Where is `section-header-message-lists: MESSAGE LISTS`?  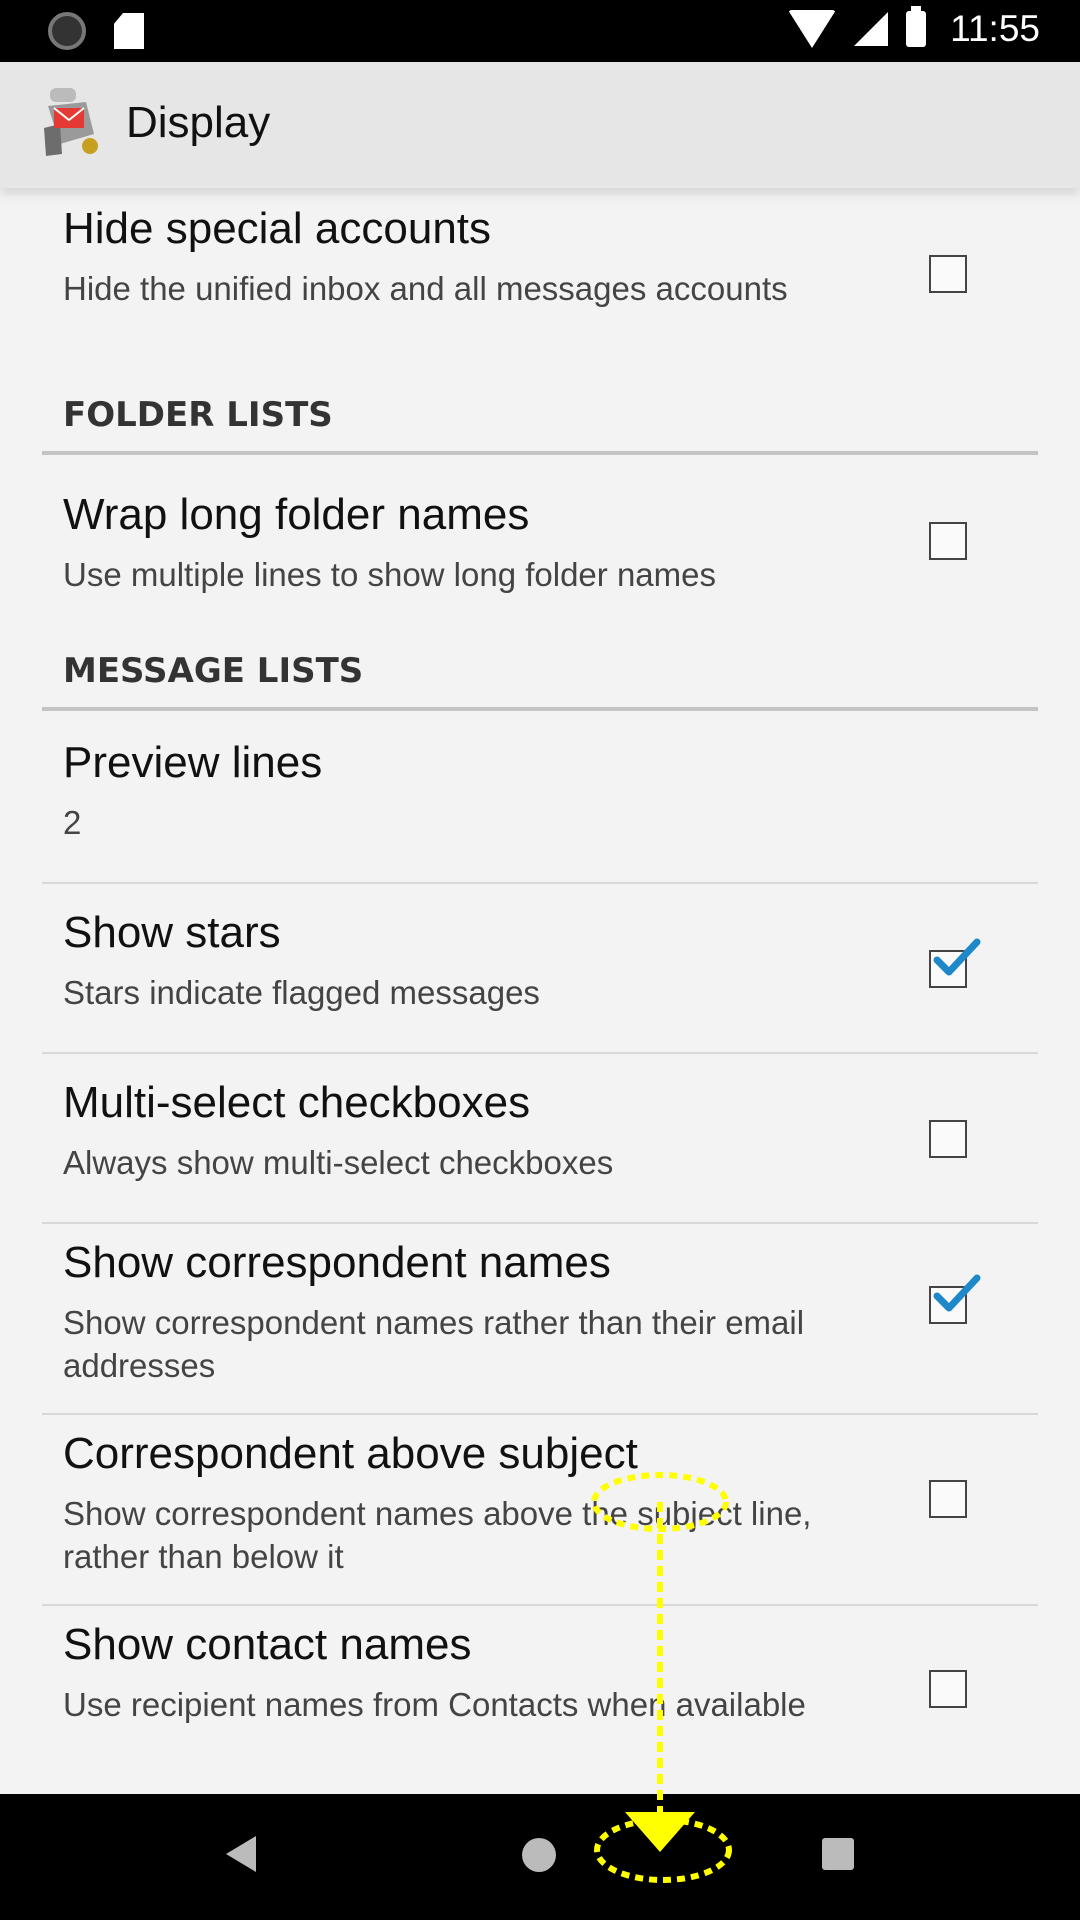
section-header-message-lists: MESSAGE LISTS is located at coordinates (213, 671).